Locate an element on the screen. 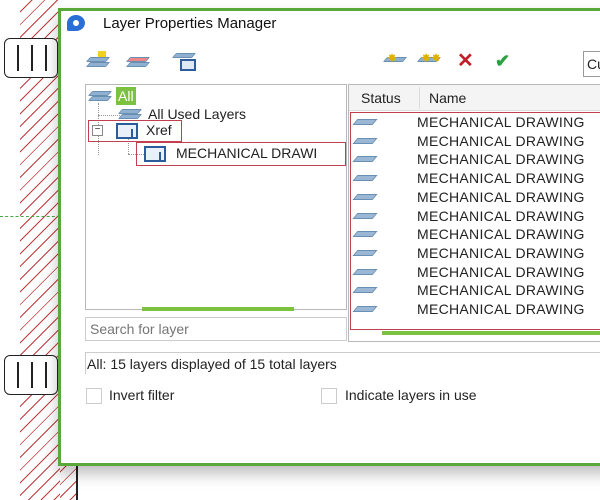 This screenshot has width=600, height=500. invert-filter-label: Invert filter is located at coordinates (141, 395).